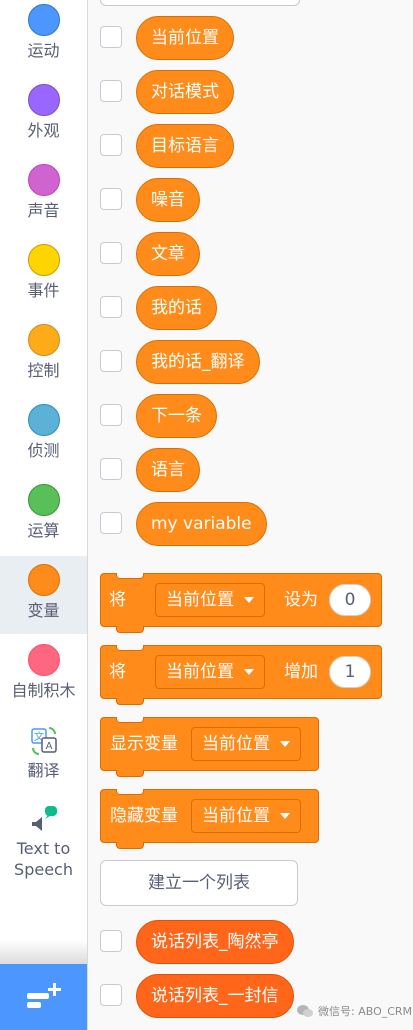 The height and width of the screenshot is (1030, 413). I want to click on change-variable-block: 将 当前位置 增加 1, so click(241, 675).